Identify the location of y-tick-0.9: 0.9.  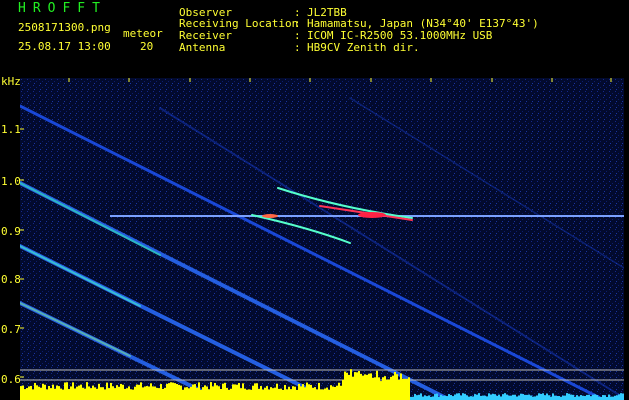
(11, 231).